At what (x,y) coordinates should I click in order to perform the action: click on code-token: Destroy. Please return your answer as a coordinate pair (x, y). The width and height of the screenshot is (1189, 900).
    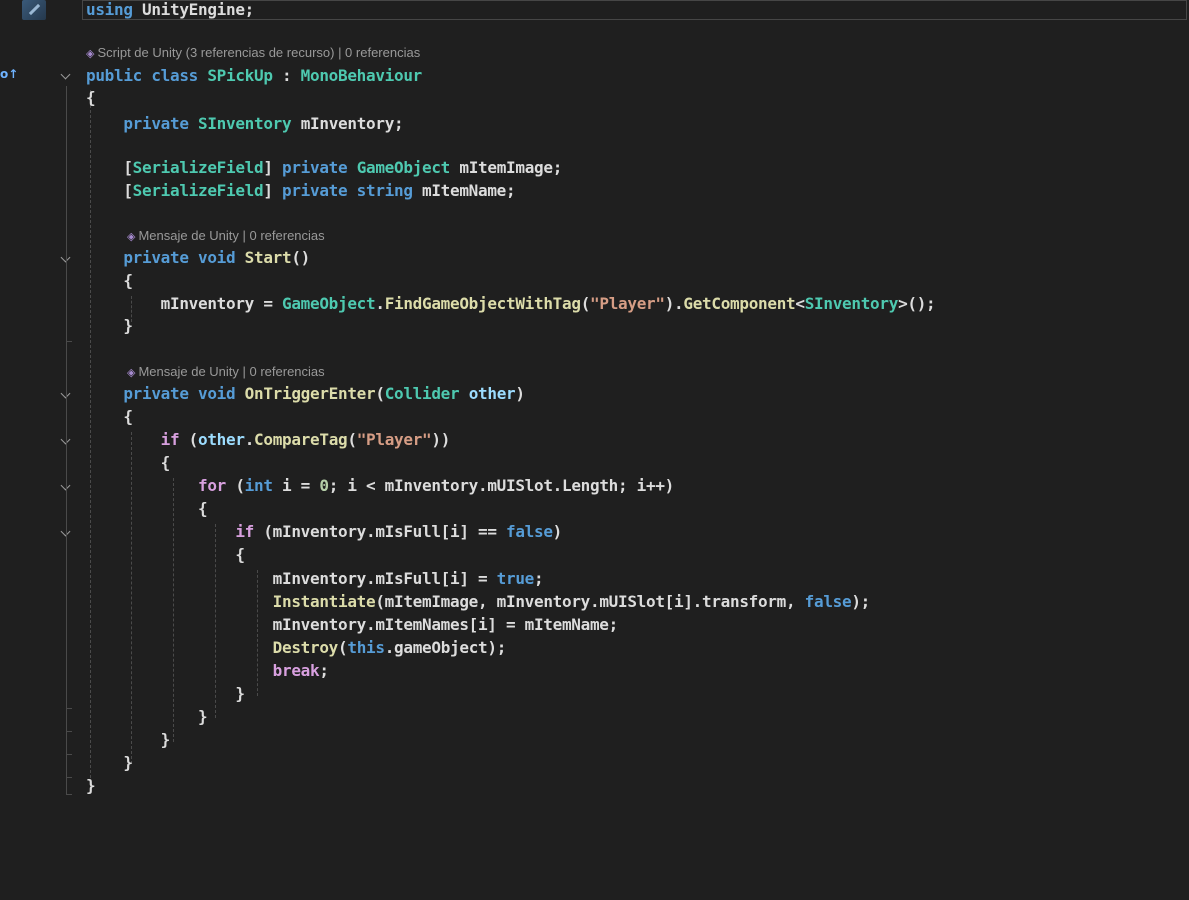
    Looking at the image, I should click on (305, 647).